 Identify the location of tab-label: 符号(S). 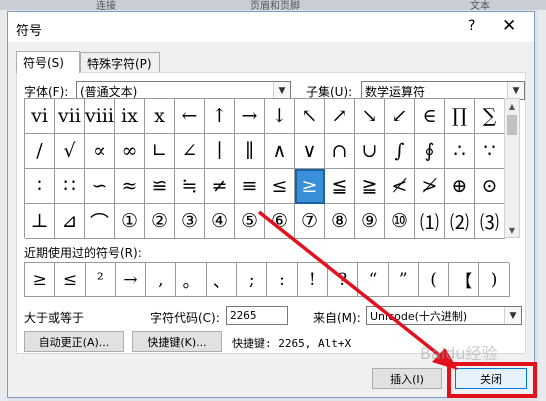
(43, 63).